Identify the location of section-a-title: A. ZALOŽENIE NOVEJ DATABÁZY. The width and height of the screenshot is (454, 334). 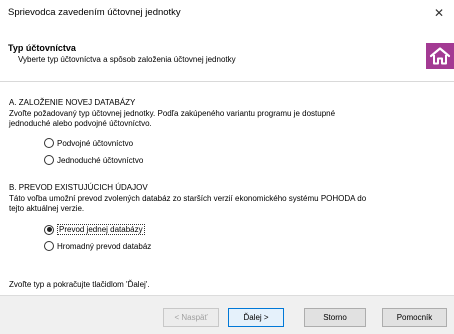
(72, 102).